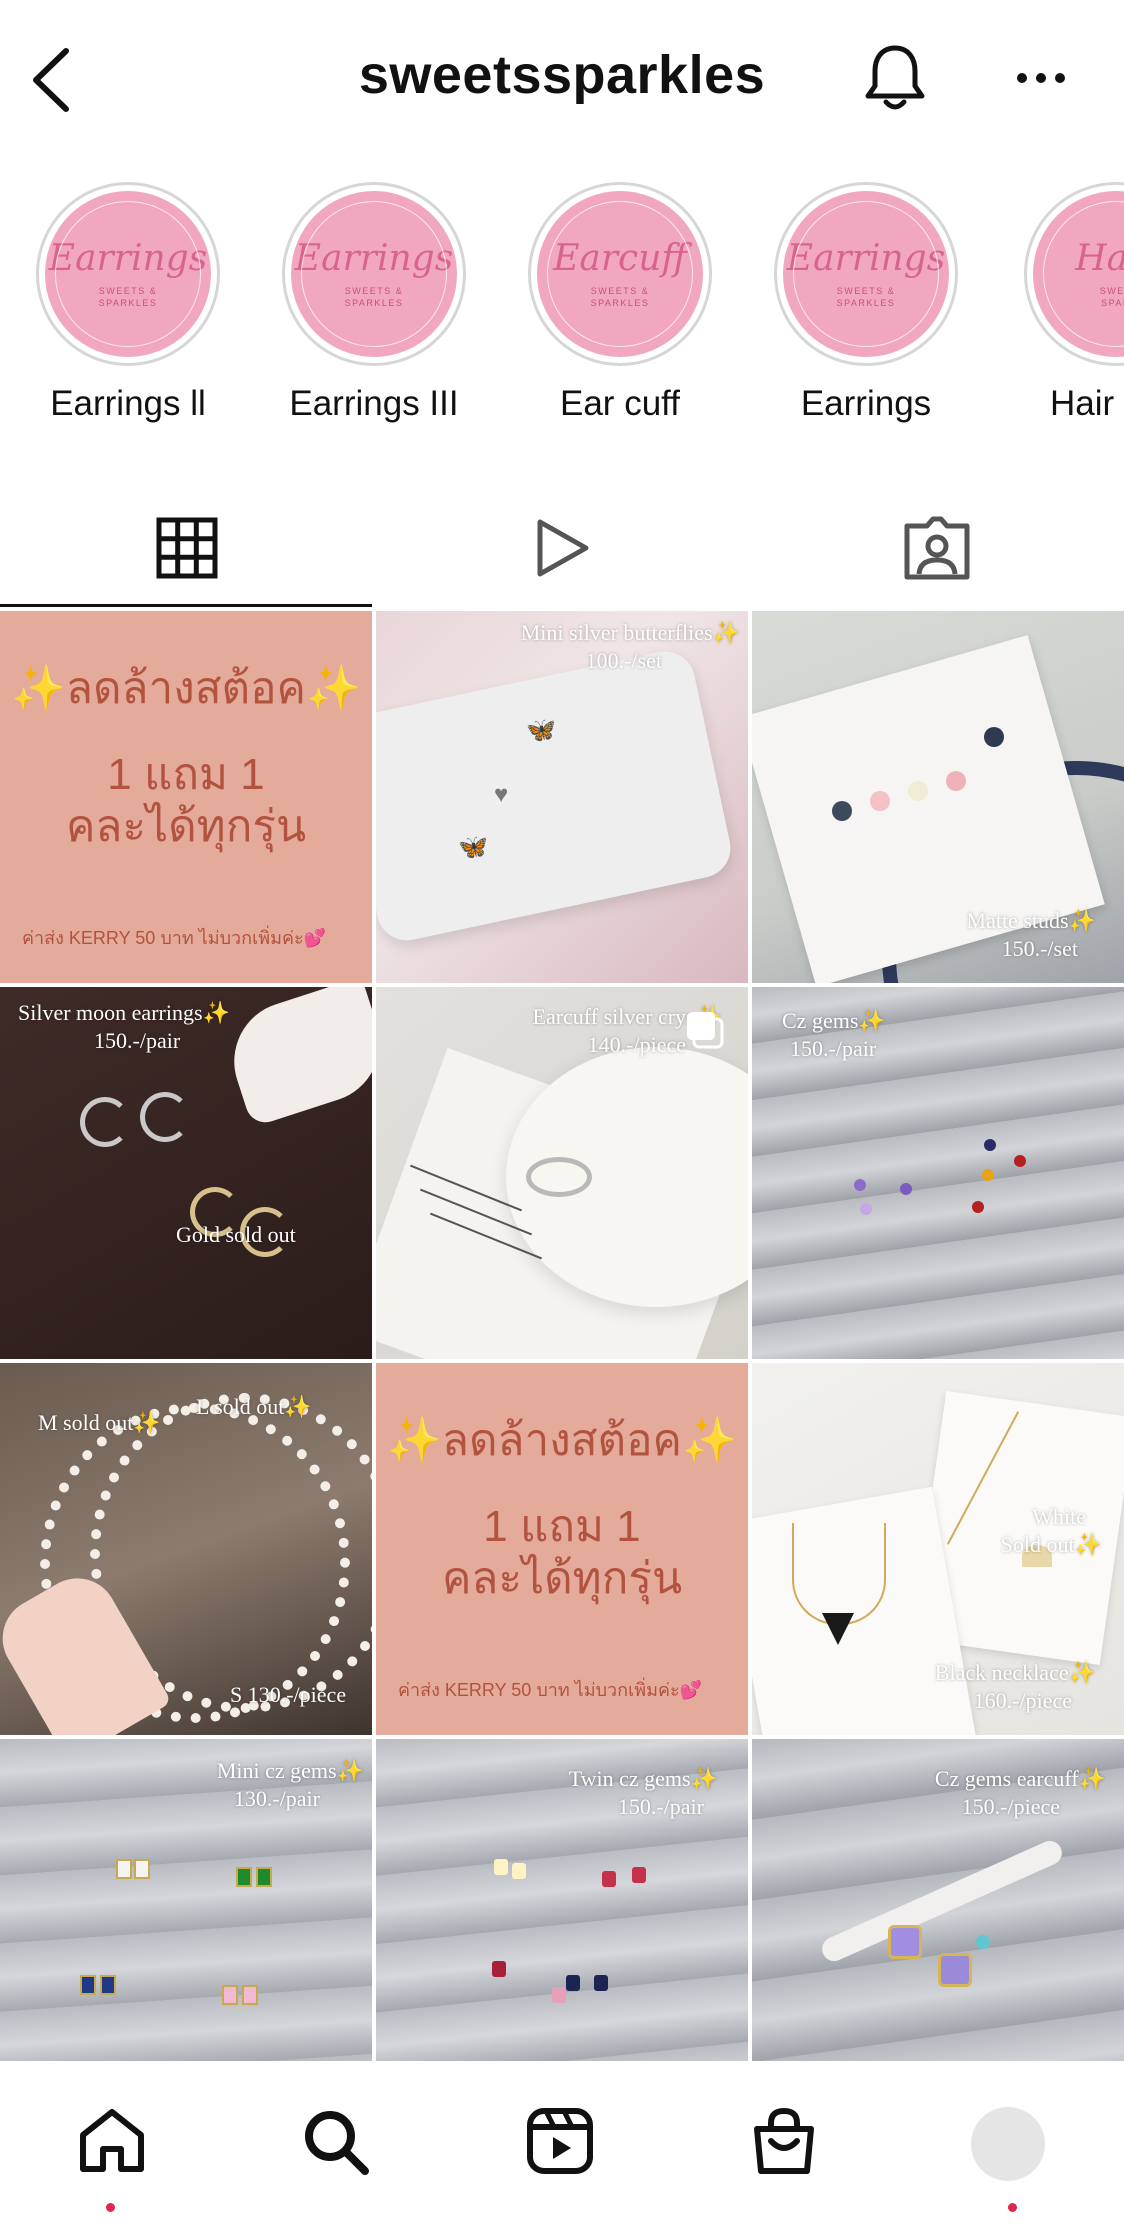 The width and height of the screenshot is (1124, 2229). I want to click on post-caption-status: Gold sold out, so click(236, 1234).